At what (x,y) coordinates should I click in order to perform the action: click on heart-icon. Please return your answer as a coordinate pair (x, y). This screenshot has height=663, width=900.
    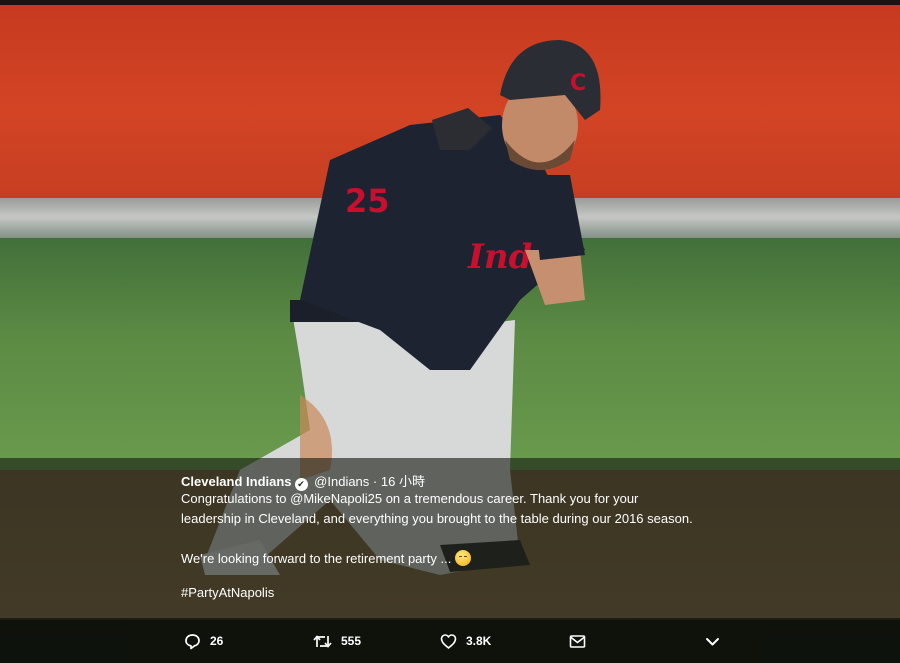
    Looking at the image, I should click on (448, 641).